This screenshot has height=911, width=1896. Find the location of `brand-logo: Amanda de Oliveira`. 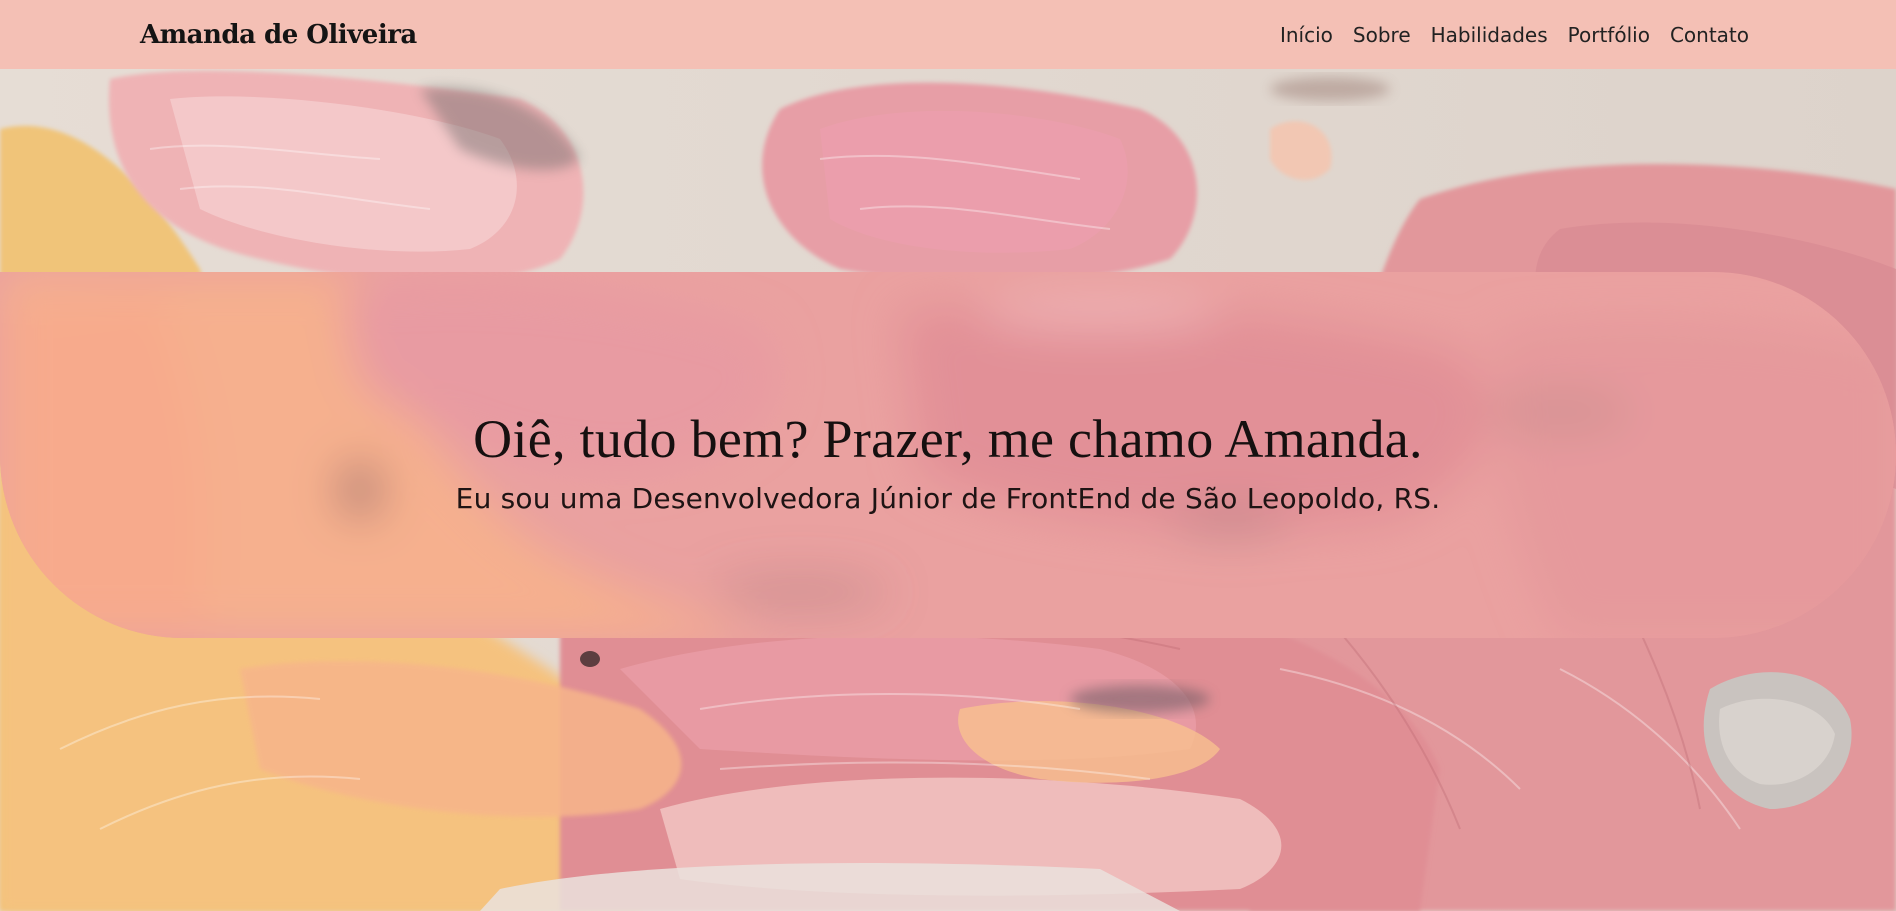

brand-logo: Amanda de Oliveira is located at coordinates (278, 35).